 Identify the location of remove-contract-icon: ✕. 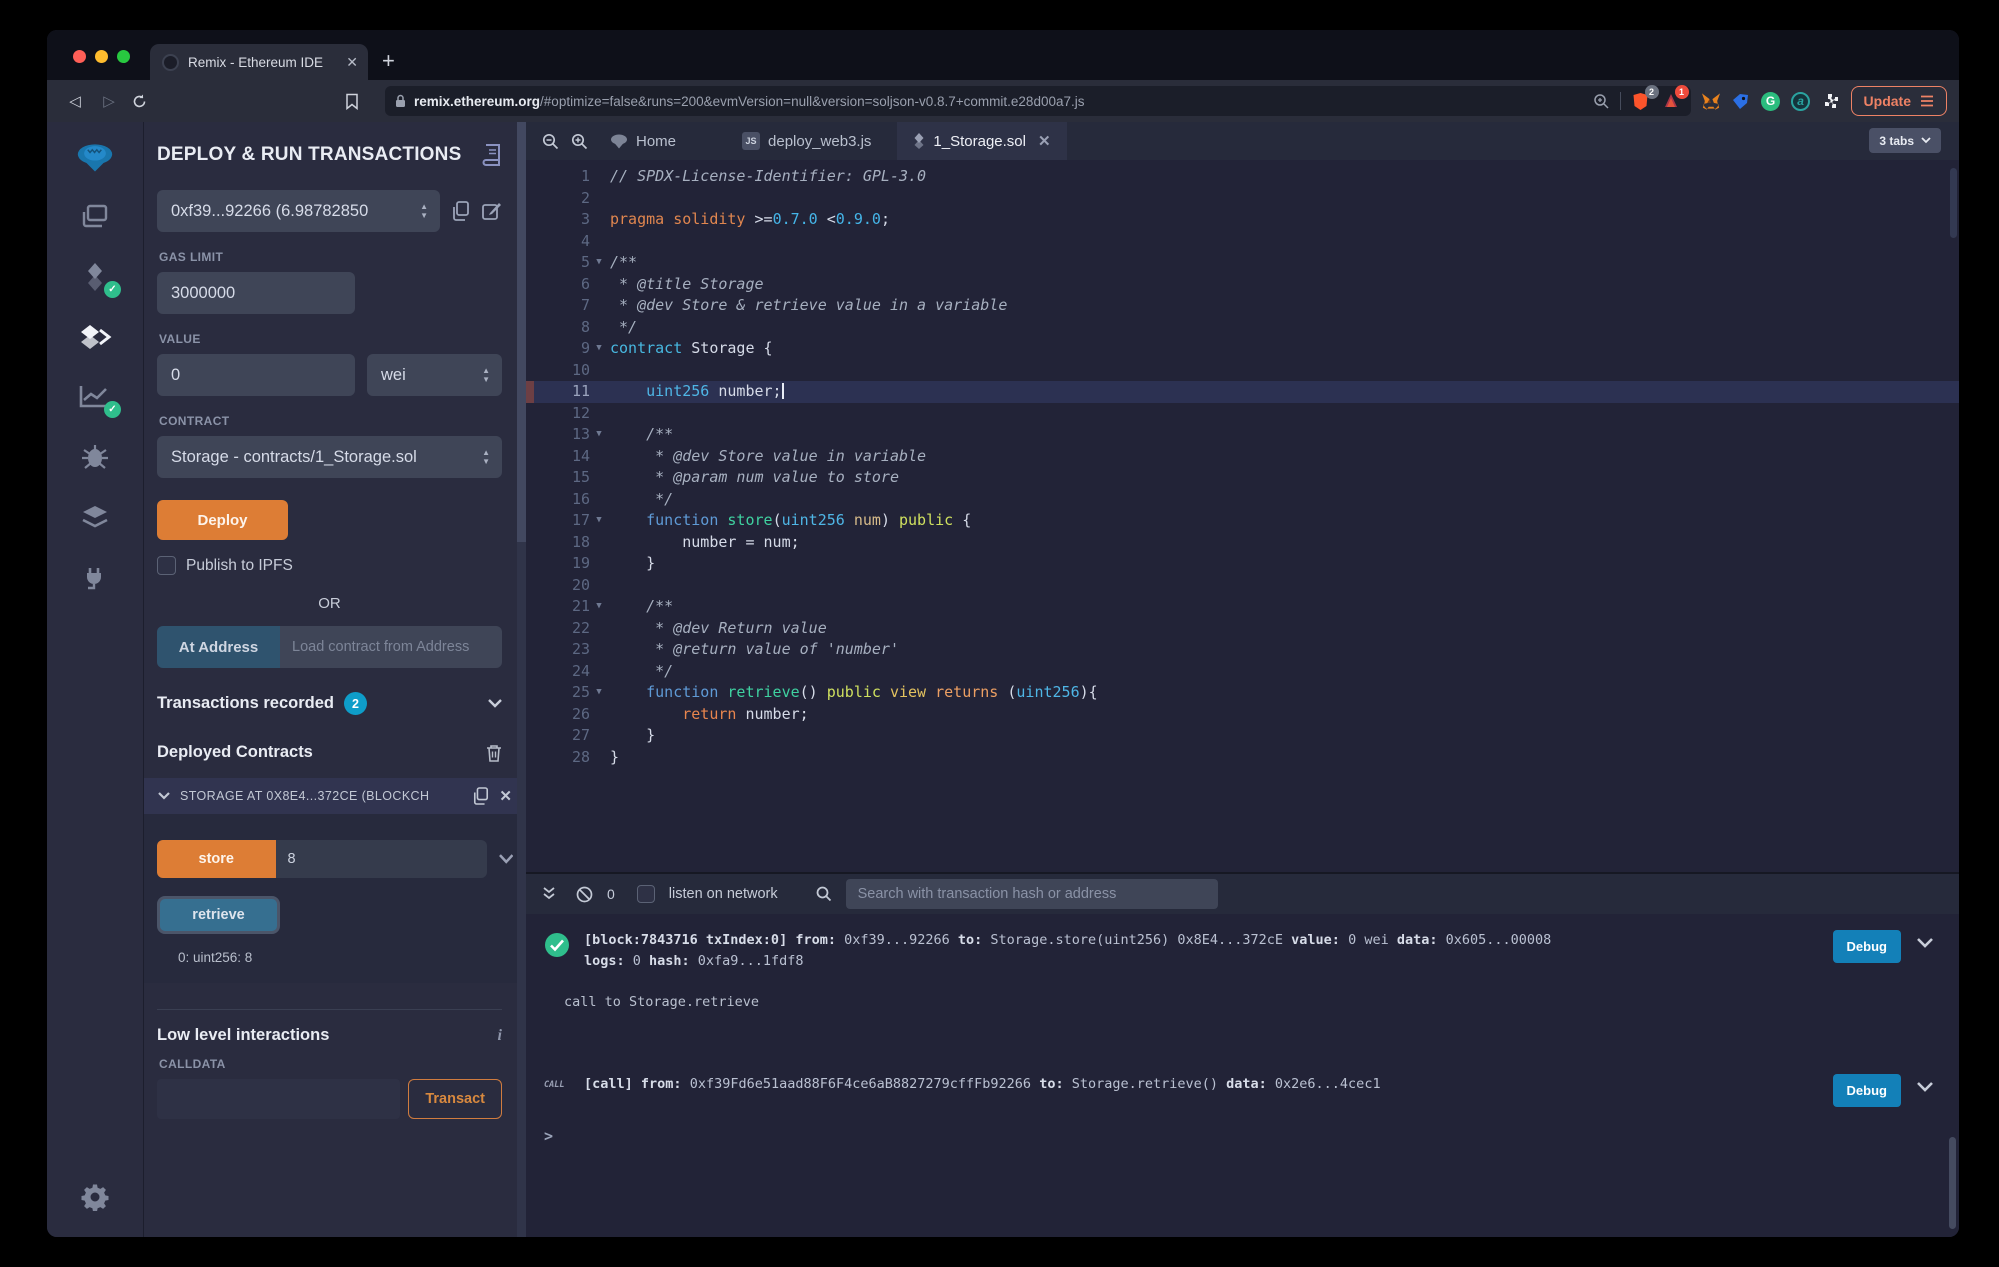
(505, 796).